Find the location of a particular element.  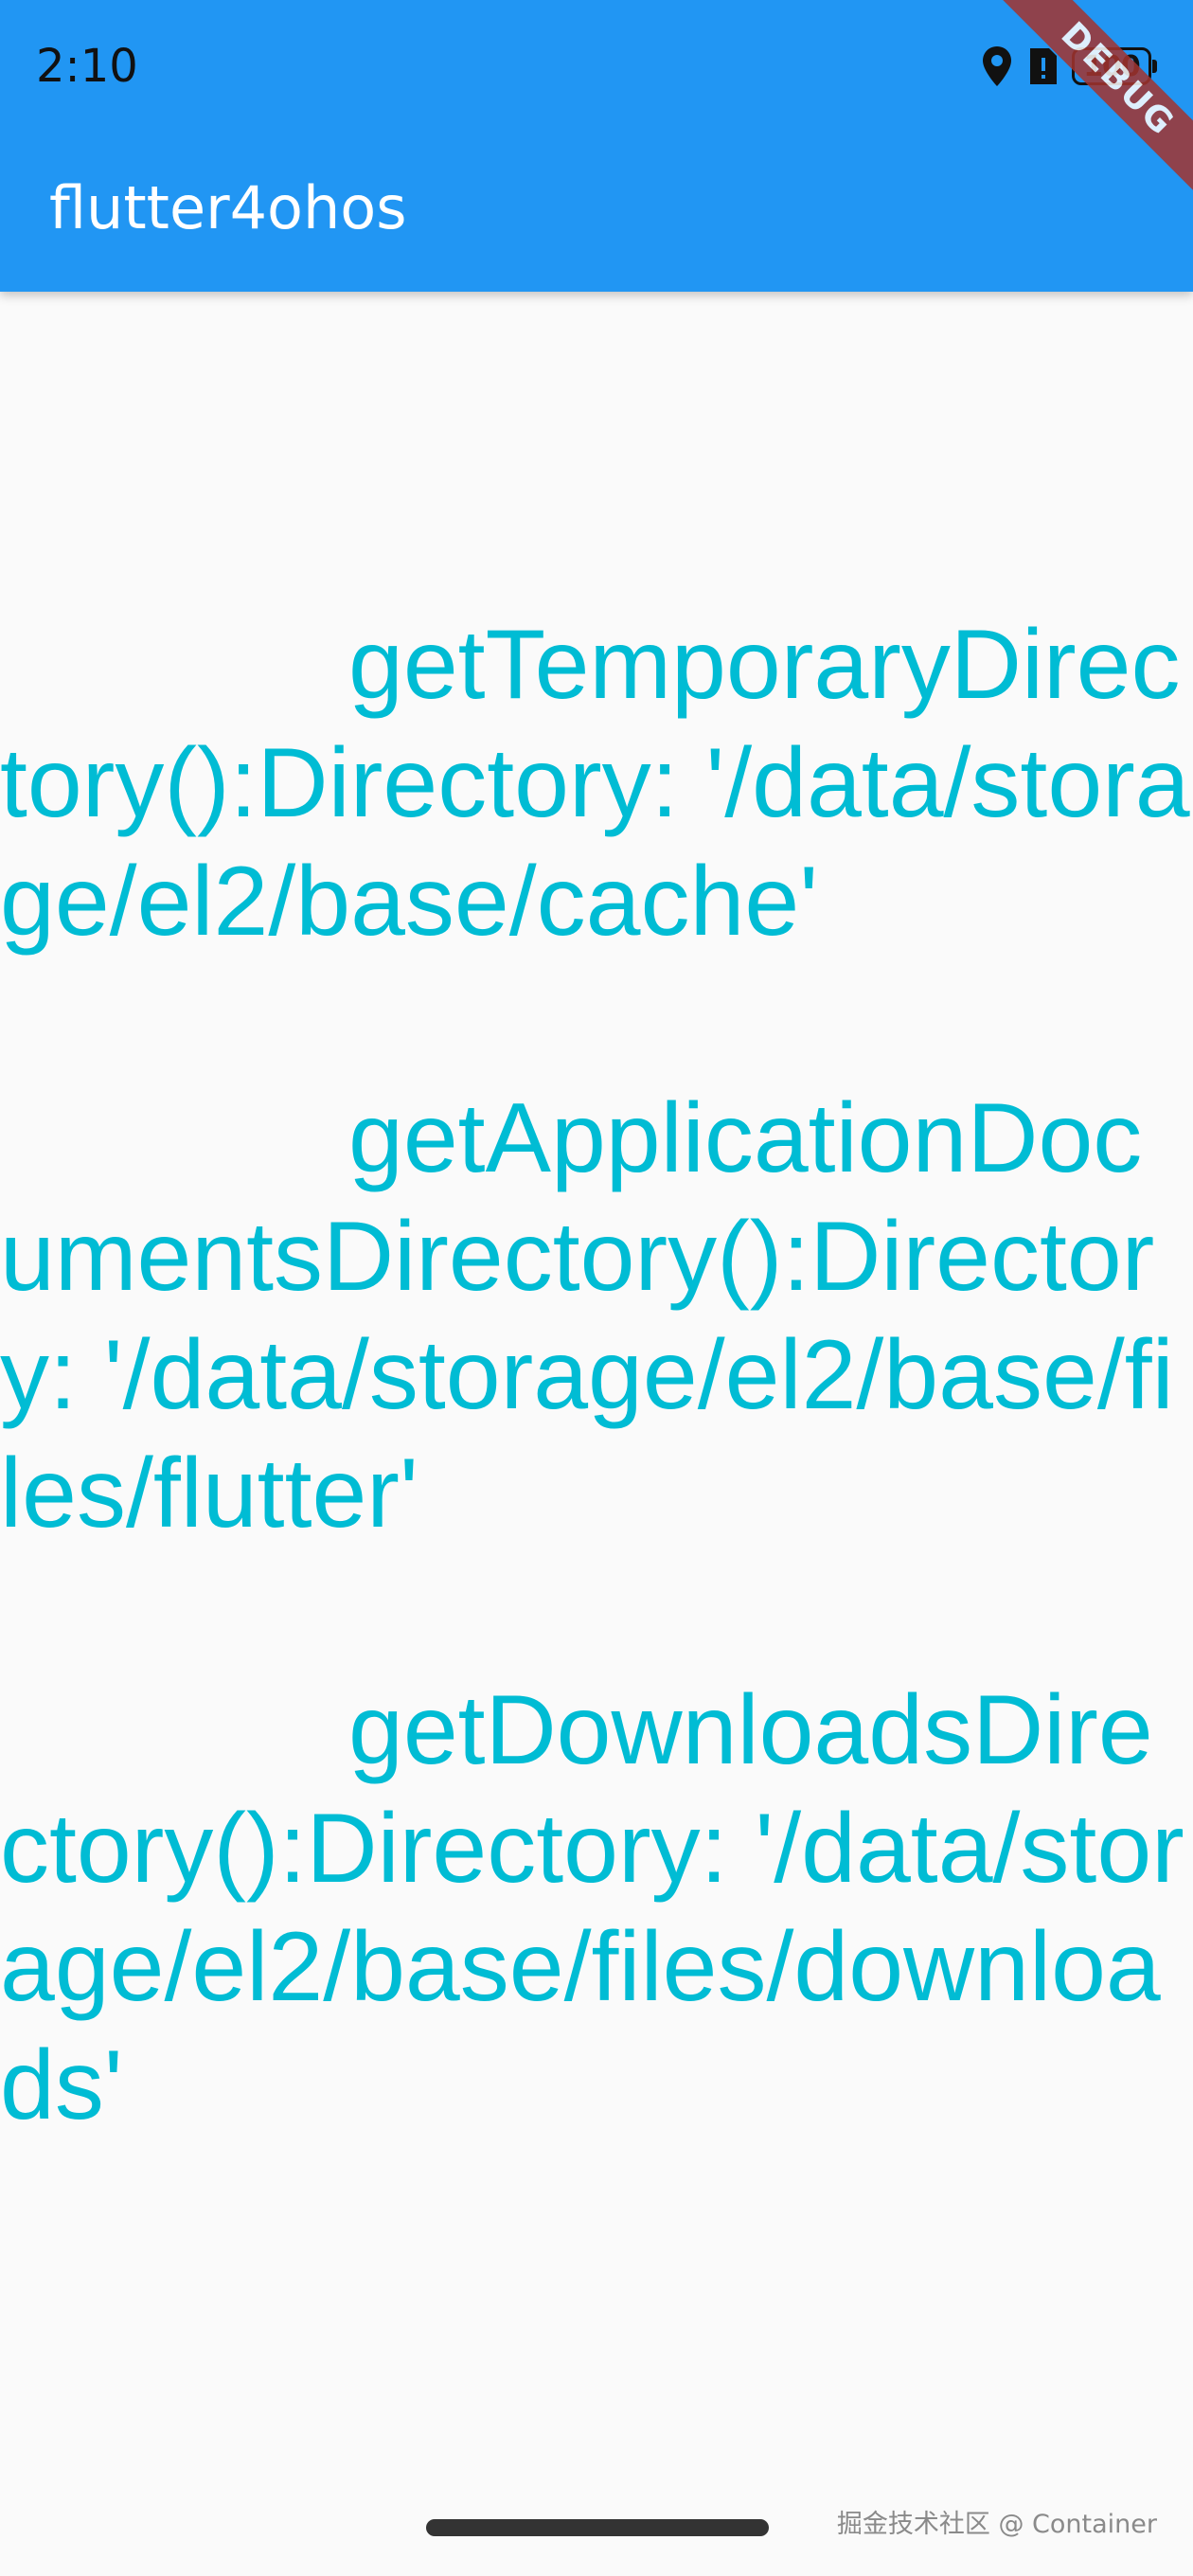

home-indicator is located at coordinates (597, 2527).